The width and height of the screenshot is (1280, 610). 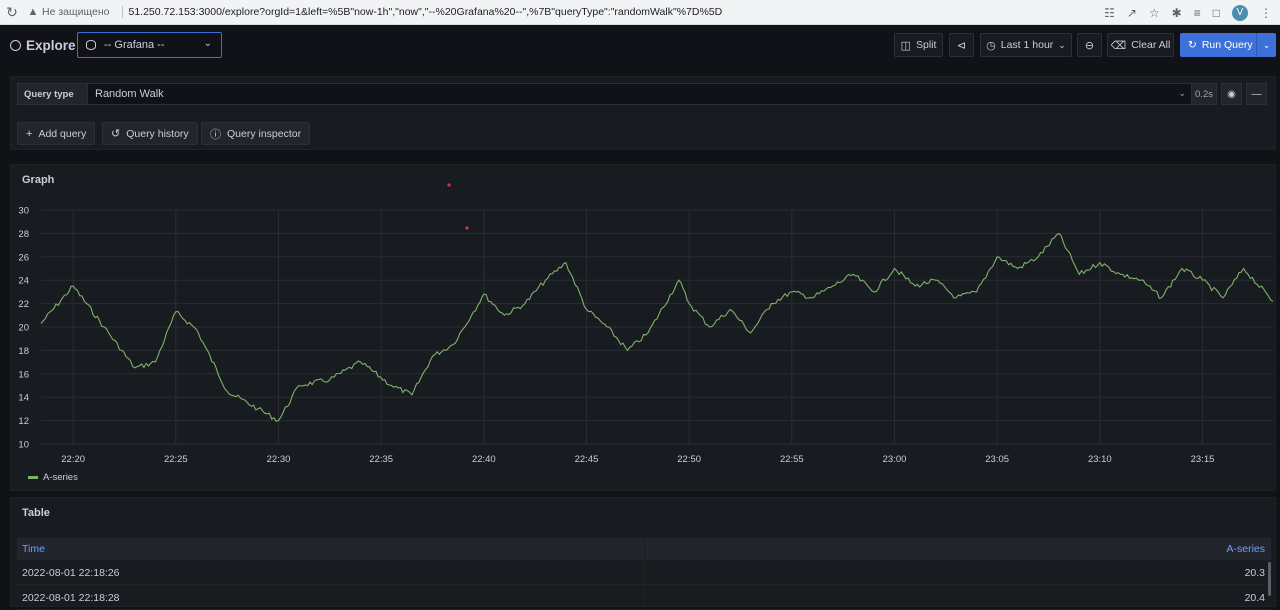 I want to click on query-time-badge: 0.2s, so click(x=1204, y=94).